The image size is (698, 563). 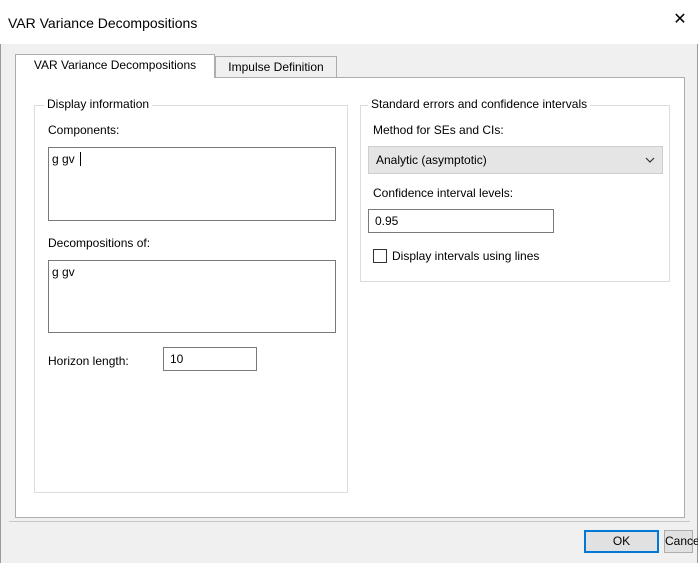 What do you see at coordinates (380, 256) in the screenshot?
I see `display-intervals-checkbox` at bounding box center [380, 256].